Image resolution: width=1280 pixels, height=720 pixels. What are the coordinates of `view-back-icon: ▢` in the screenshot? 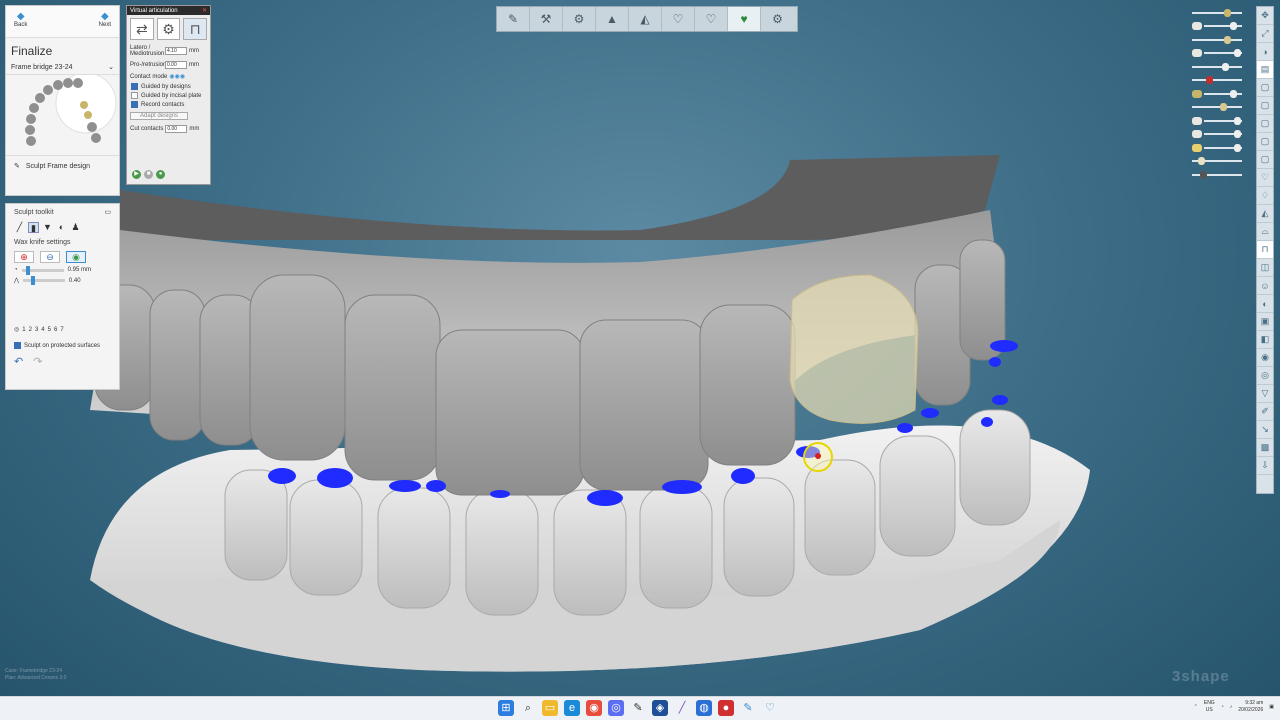 It's located at (1265, 106).